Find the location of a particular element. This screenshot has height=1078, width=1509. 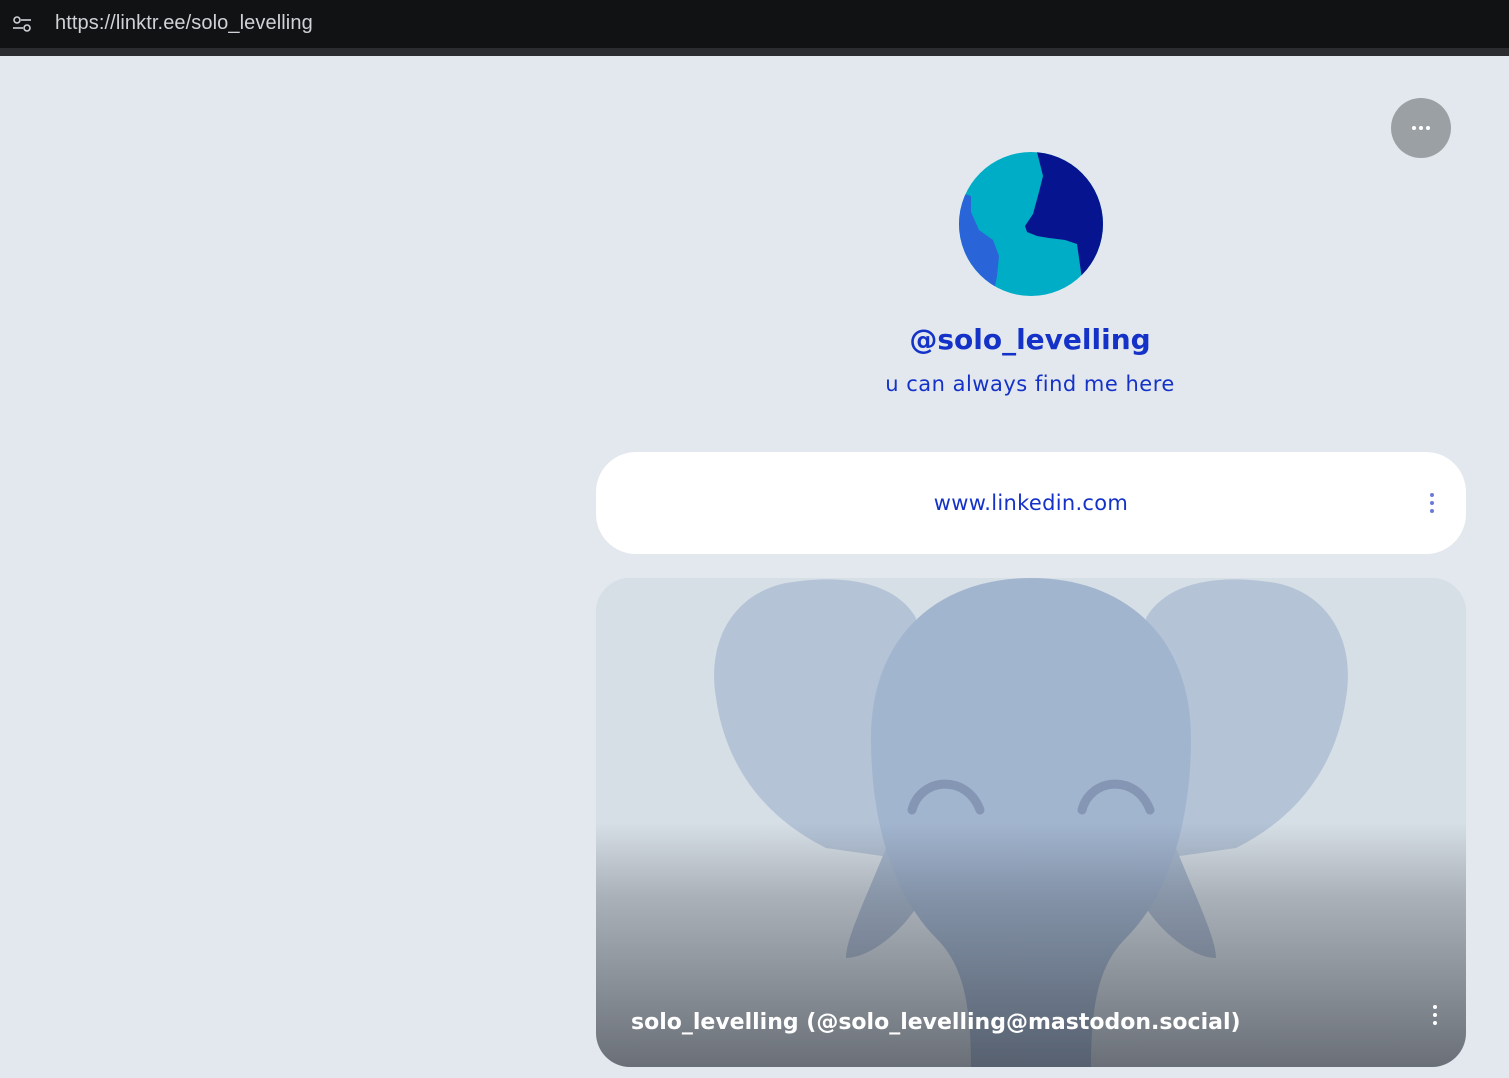

avatar is located at coordinates (1031, 224).